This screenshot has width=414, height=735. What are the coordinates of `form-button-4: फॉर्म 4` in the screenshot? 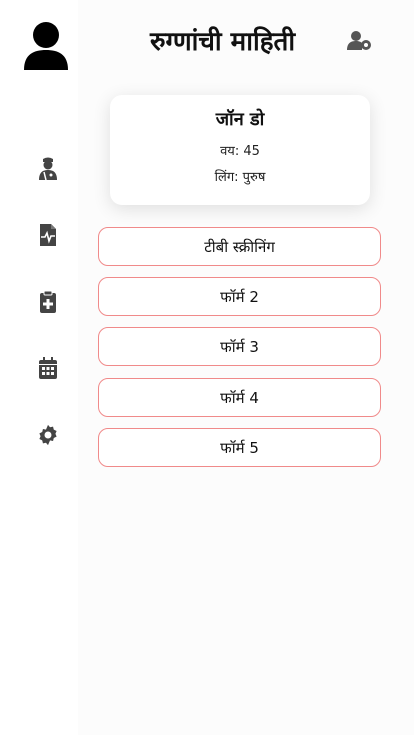 It's located at (239, 397).